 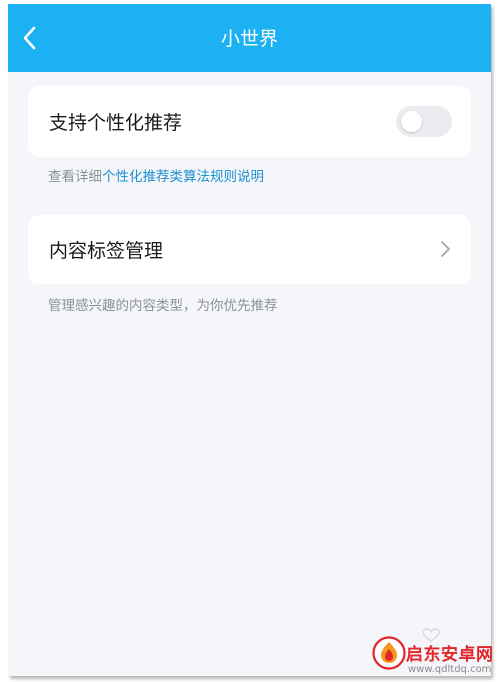 What do you see at coordinates (249, 249) in the screenshot?
I see `content-tag-management-row: 内容标签管理` at bounding box center [249, 249].